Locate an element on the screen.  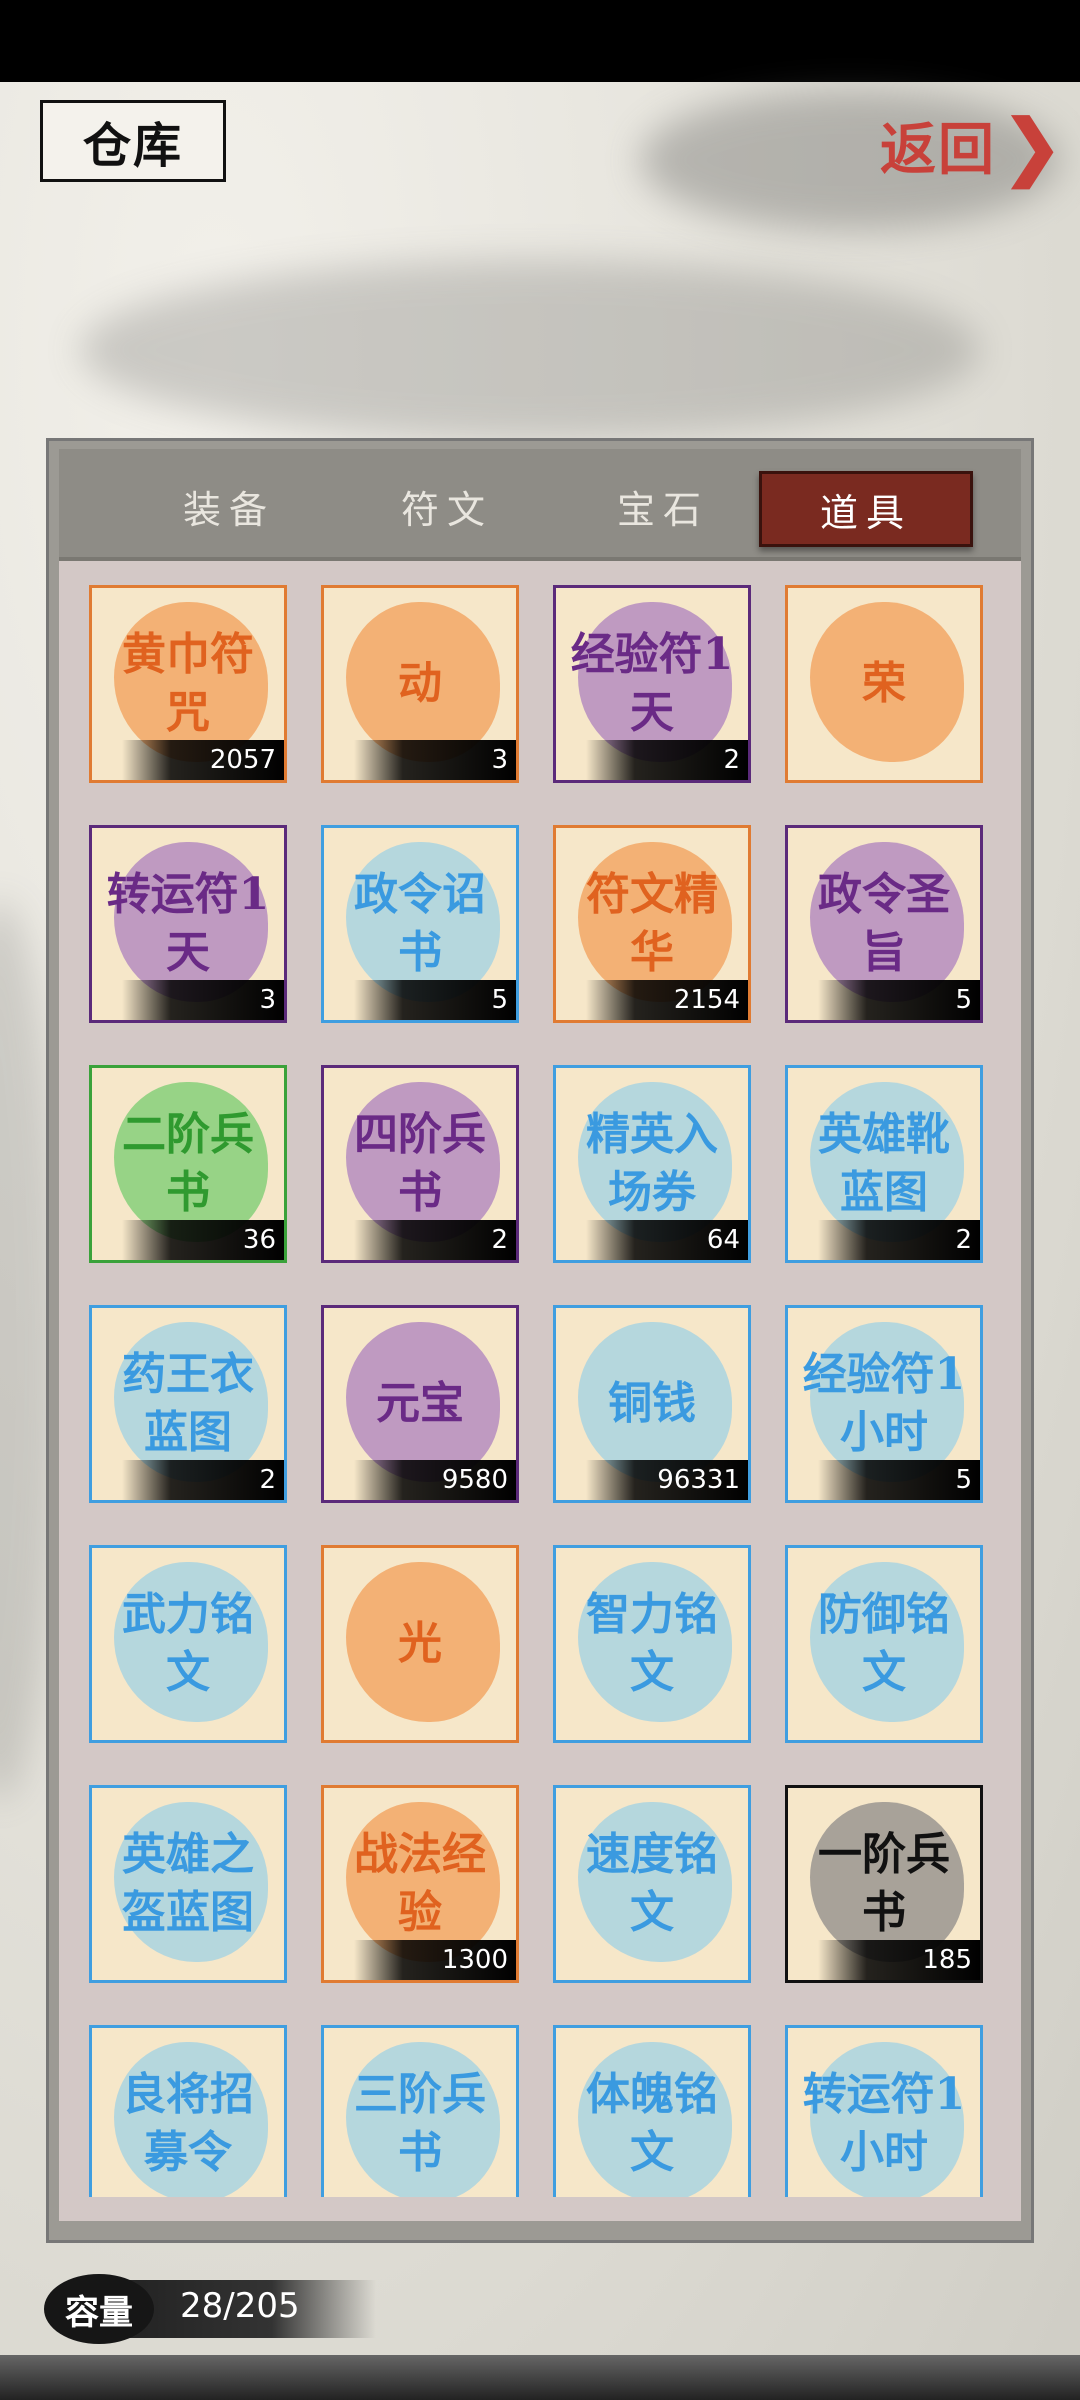
item-slot: 转运符1小时 is located at coordinates (884, 2111).